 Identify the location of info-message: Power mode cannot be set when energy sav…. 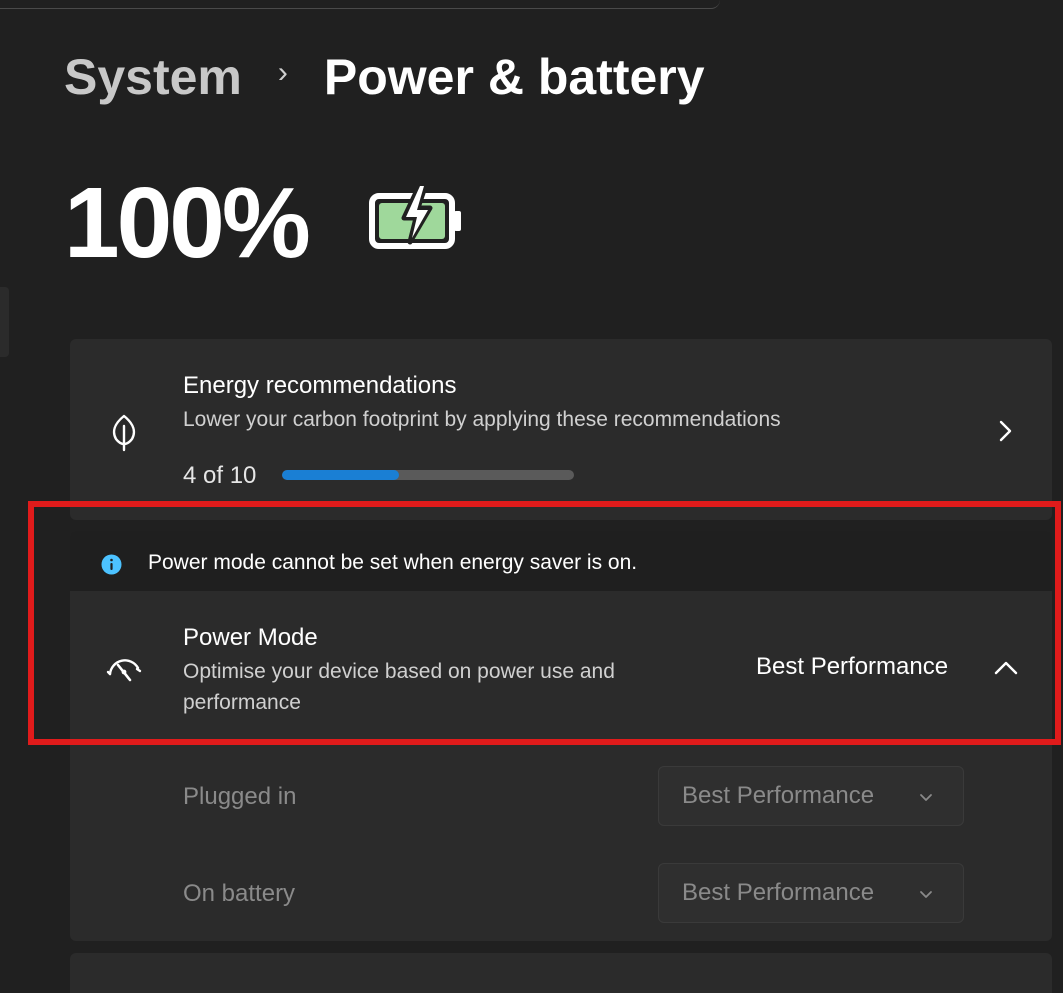
(393, 562).